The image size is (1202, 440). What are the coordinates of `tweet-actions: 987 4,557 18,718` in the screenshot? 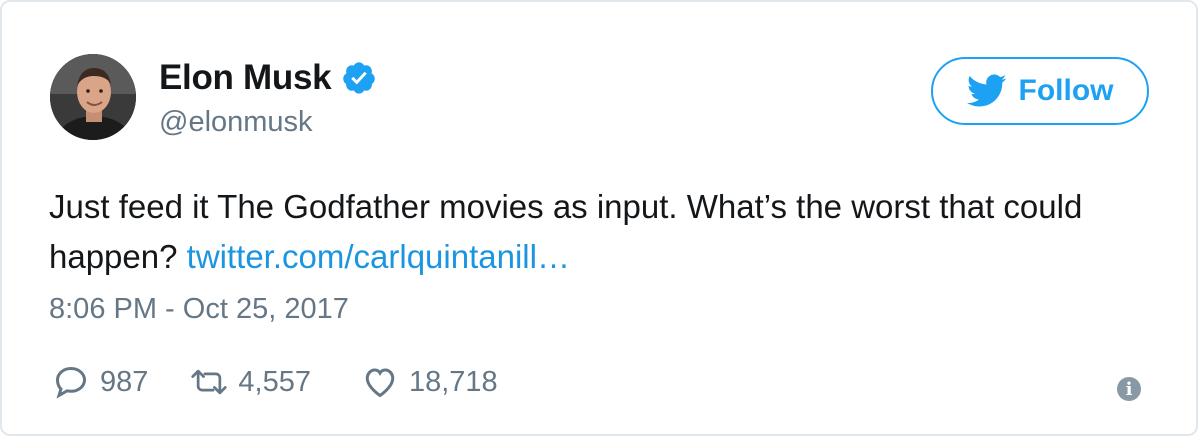 It's located at (275, 382).